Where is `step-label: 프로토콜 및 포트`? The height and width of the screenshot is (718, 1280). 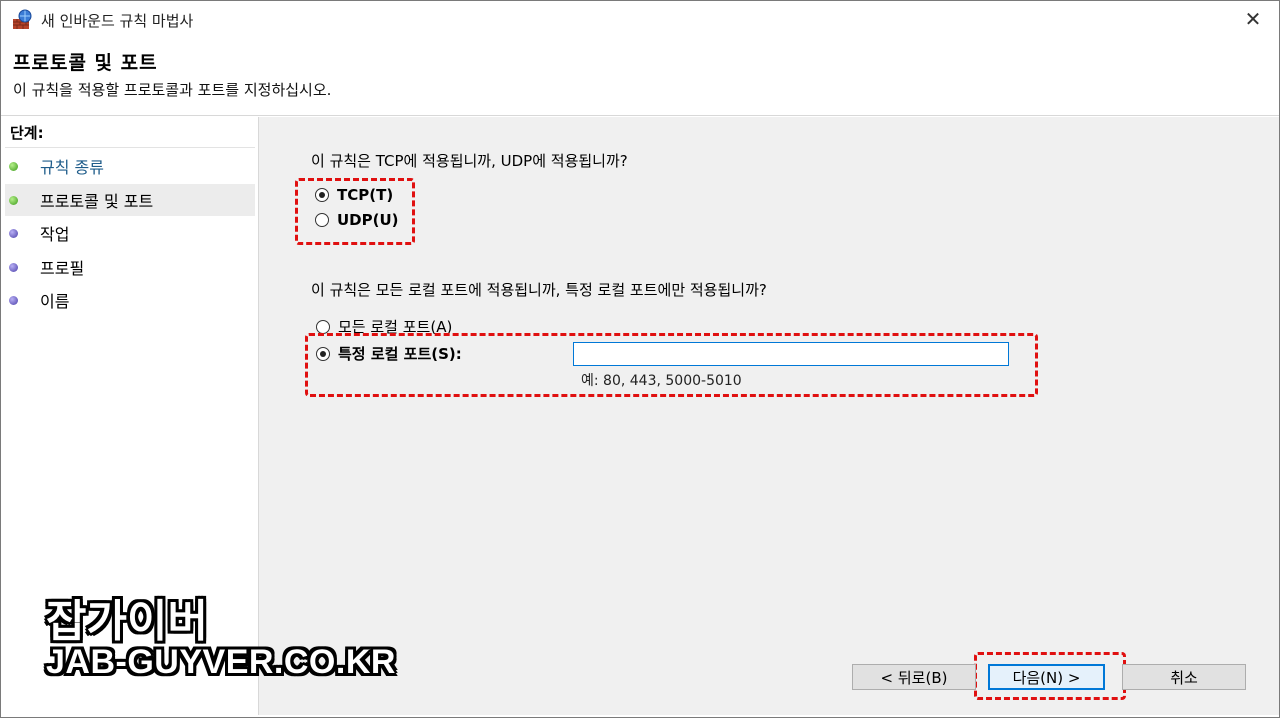 step-label: 프로토콜 및 포트 is located at coordinates (97, 201).